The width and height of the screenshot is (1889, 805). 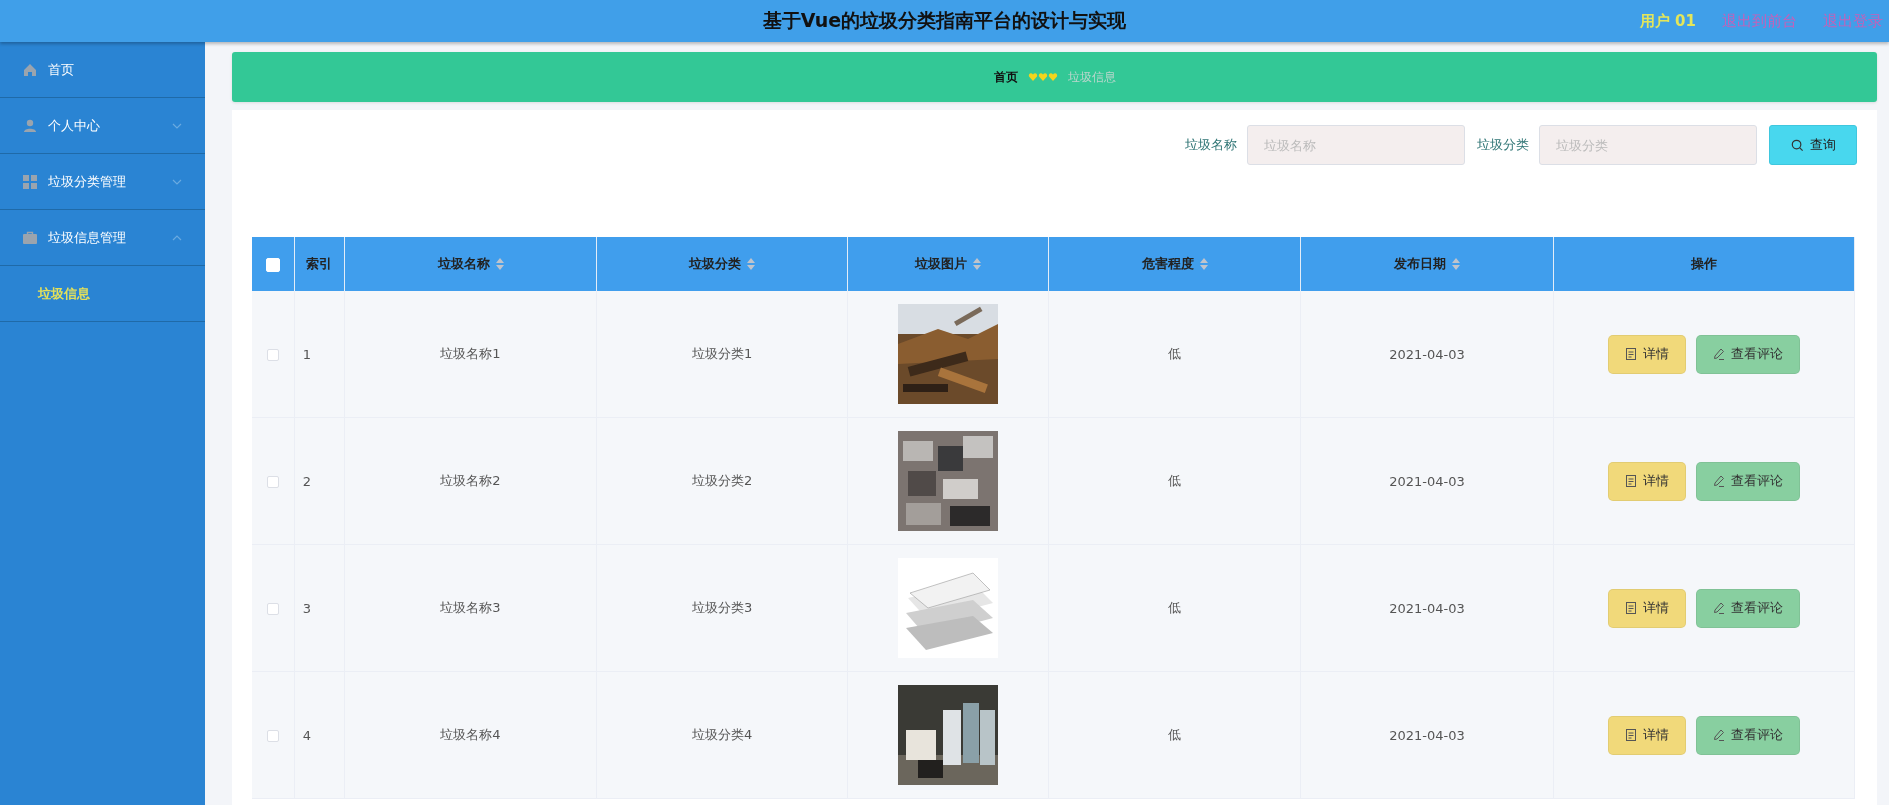 What do you see at coordinates (722, 353) in the screenshot?
I see `table-cell: 垃圾分类1` at bounding box center [722, 353].